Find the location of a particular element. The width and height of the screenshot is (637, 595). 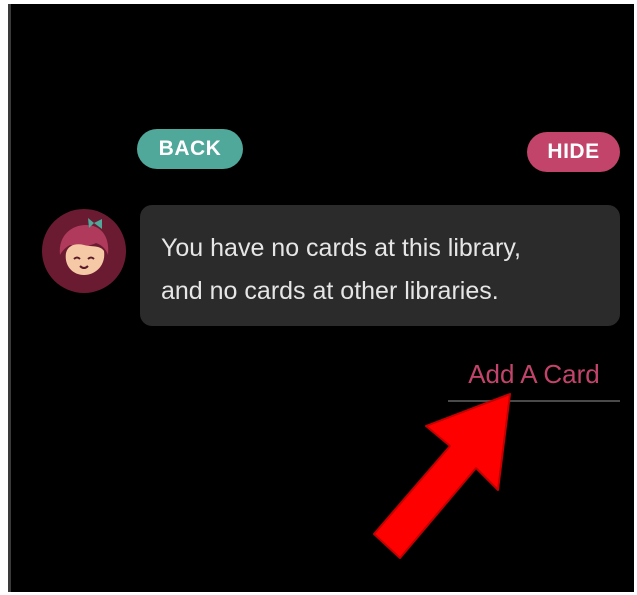

red-arrow-icon is located at coordinates (445, 474).